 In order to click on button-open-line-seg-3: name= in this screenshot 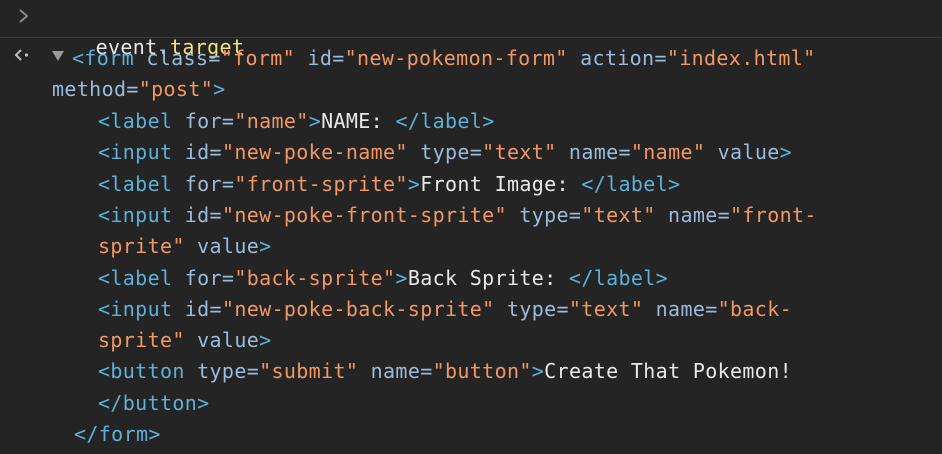, I will do `click(395, 371)`.